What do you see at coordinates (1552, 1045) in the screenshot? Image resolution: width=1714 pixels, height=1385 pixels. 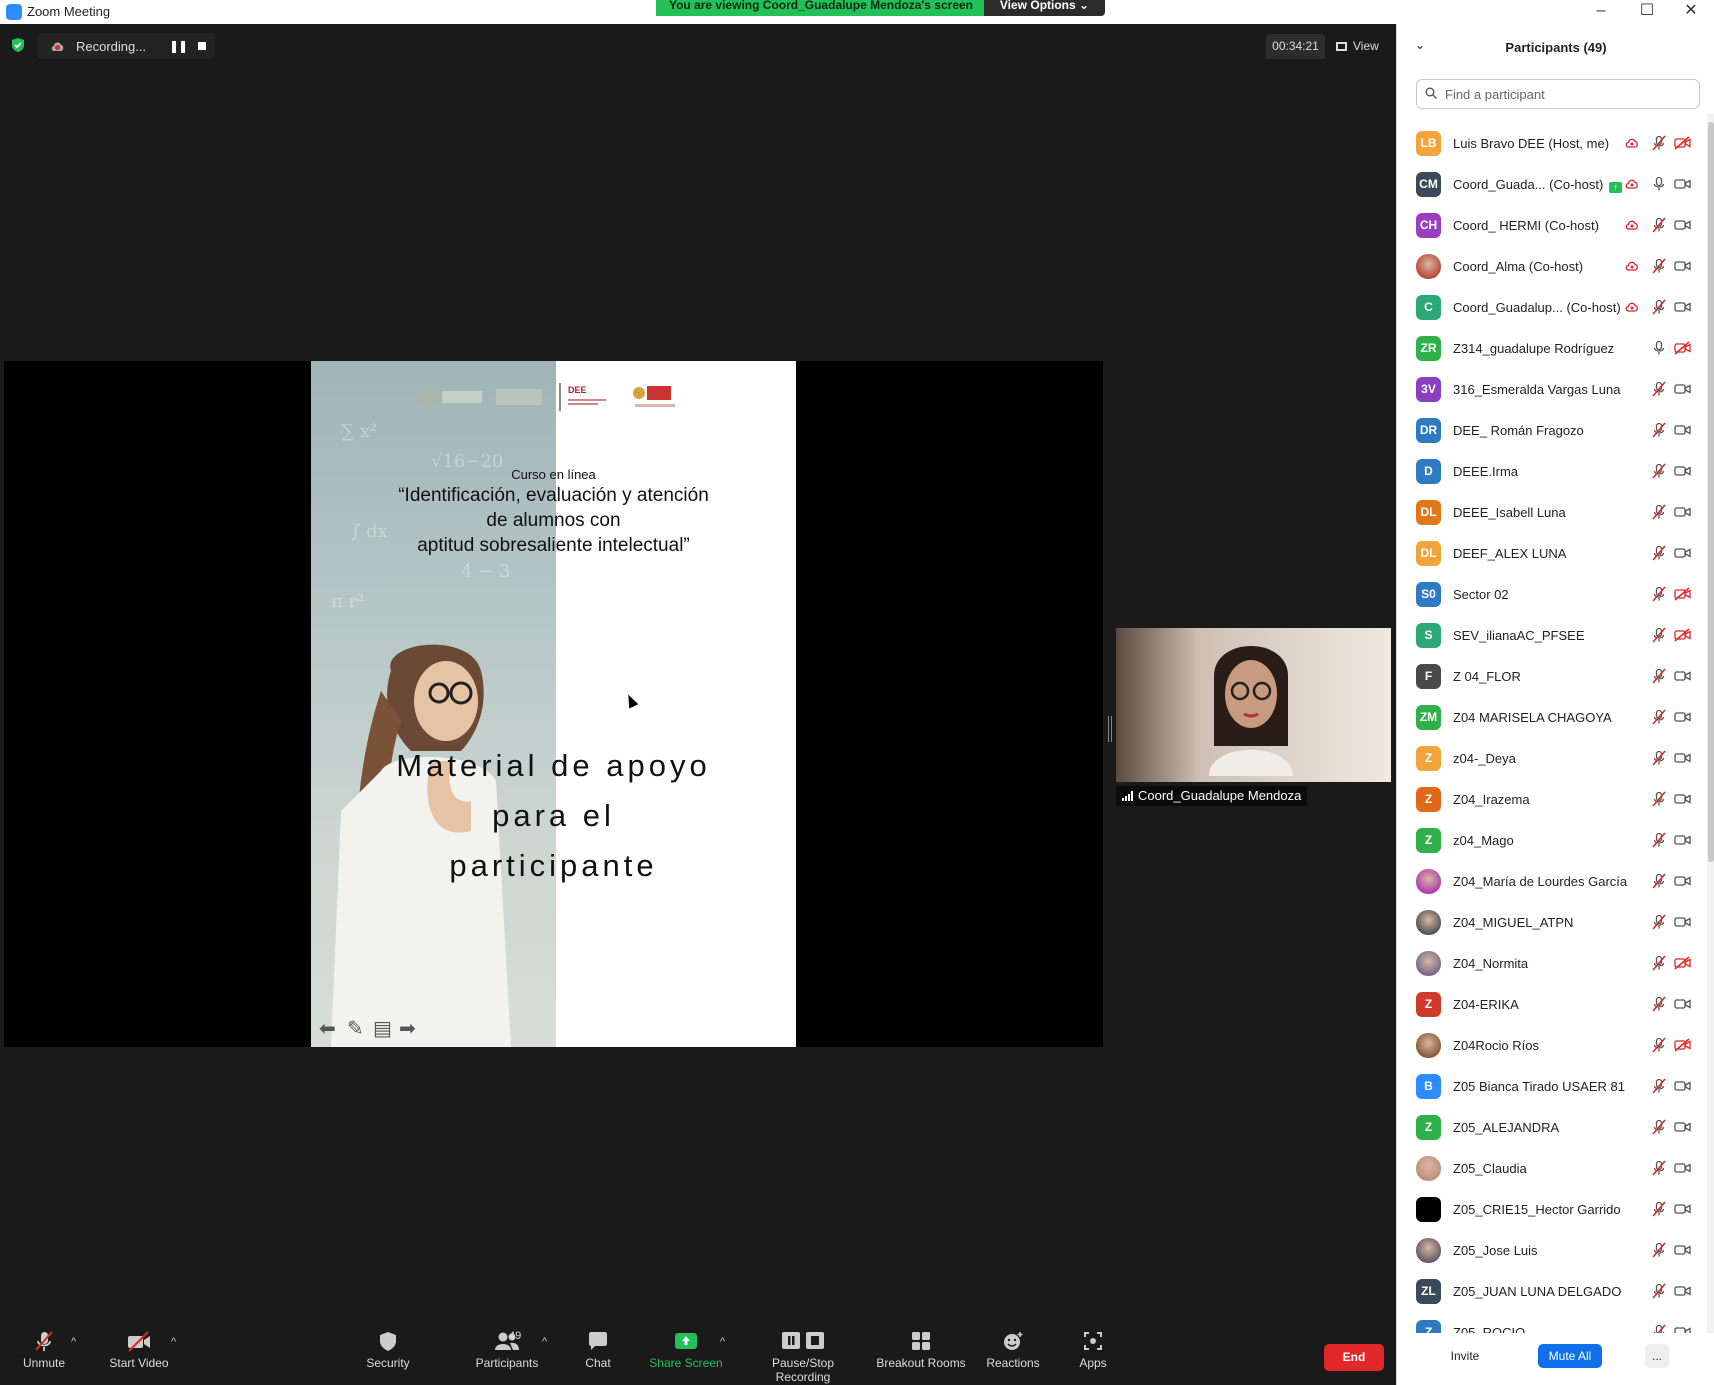 I see `participant-row: Z04Rocio Ríos` at bounding box center [1552, 1045].